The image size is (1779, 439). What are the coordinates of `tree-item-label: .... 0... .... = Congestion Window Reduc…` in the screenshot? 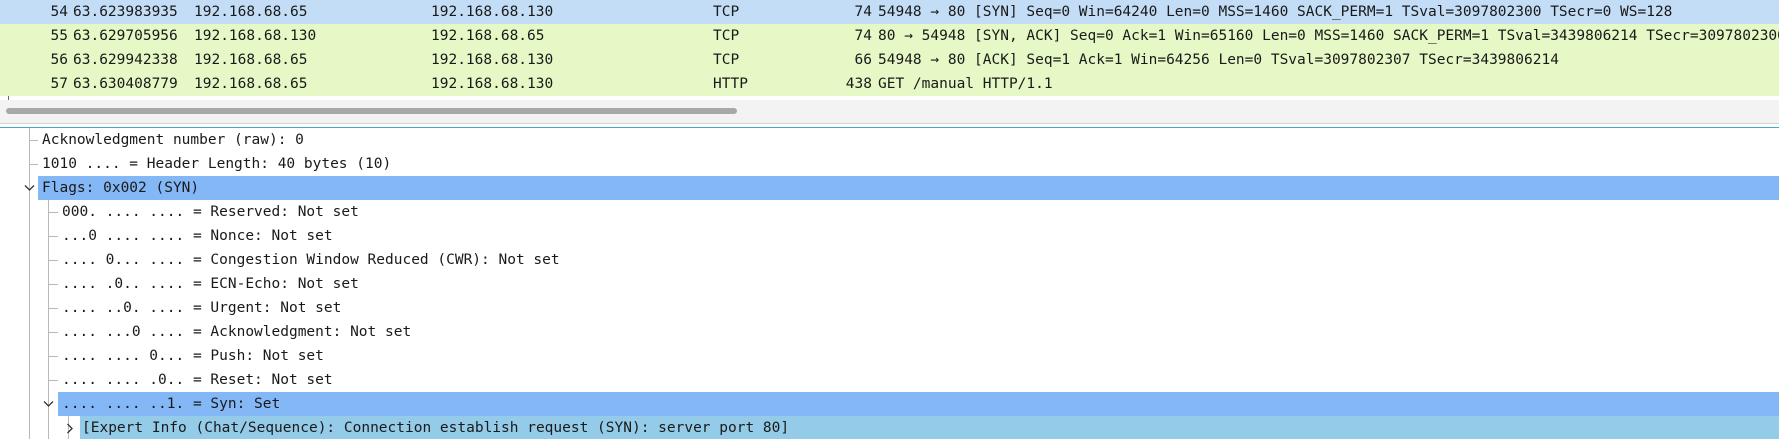 It's located at (311, 260).